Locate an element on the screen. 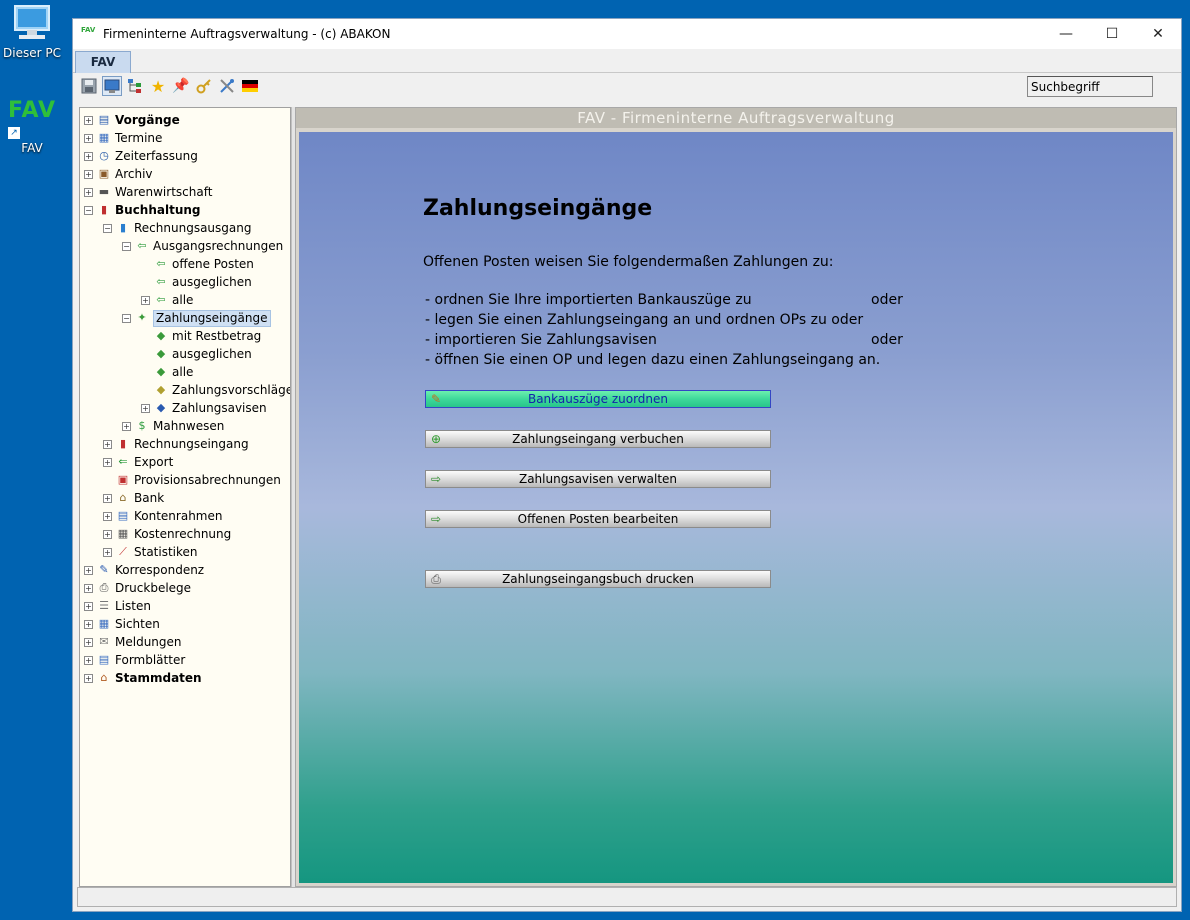 The height and width of the screenshot is (920, 1190). tree-item: − ✦ Zahlungseingänge is located at coordinates (196, 318).